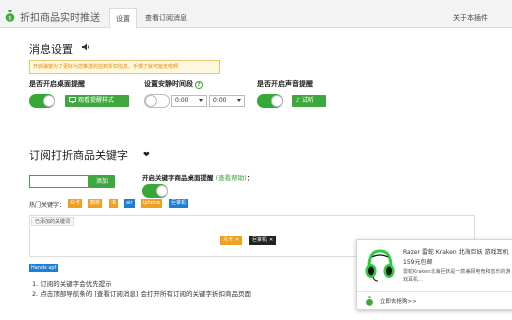  Describe the element at coordinates (380, 265) in the screenshot. I see `headset-image` at that location.